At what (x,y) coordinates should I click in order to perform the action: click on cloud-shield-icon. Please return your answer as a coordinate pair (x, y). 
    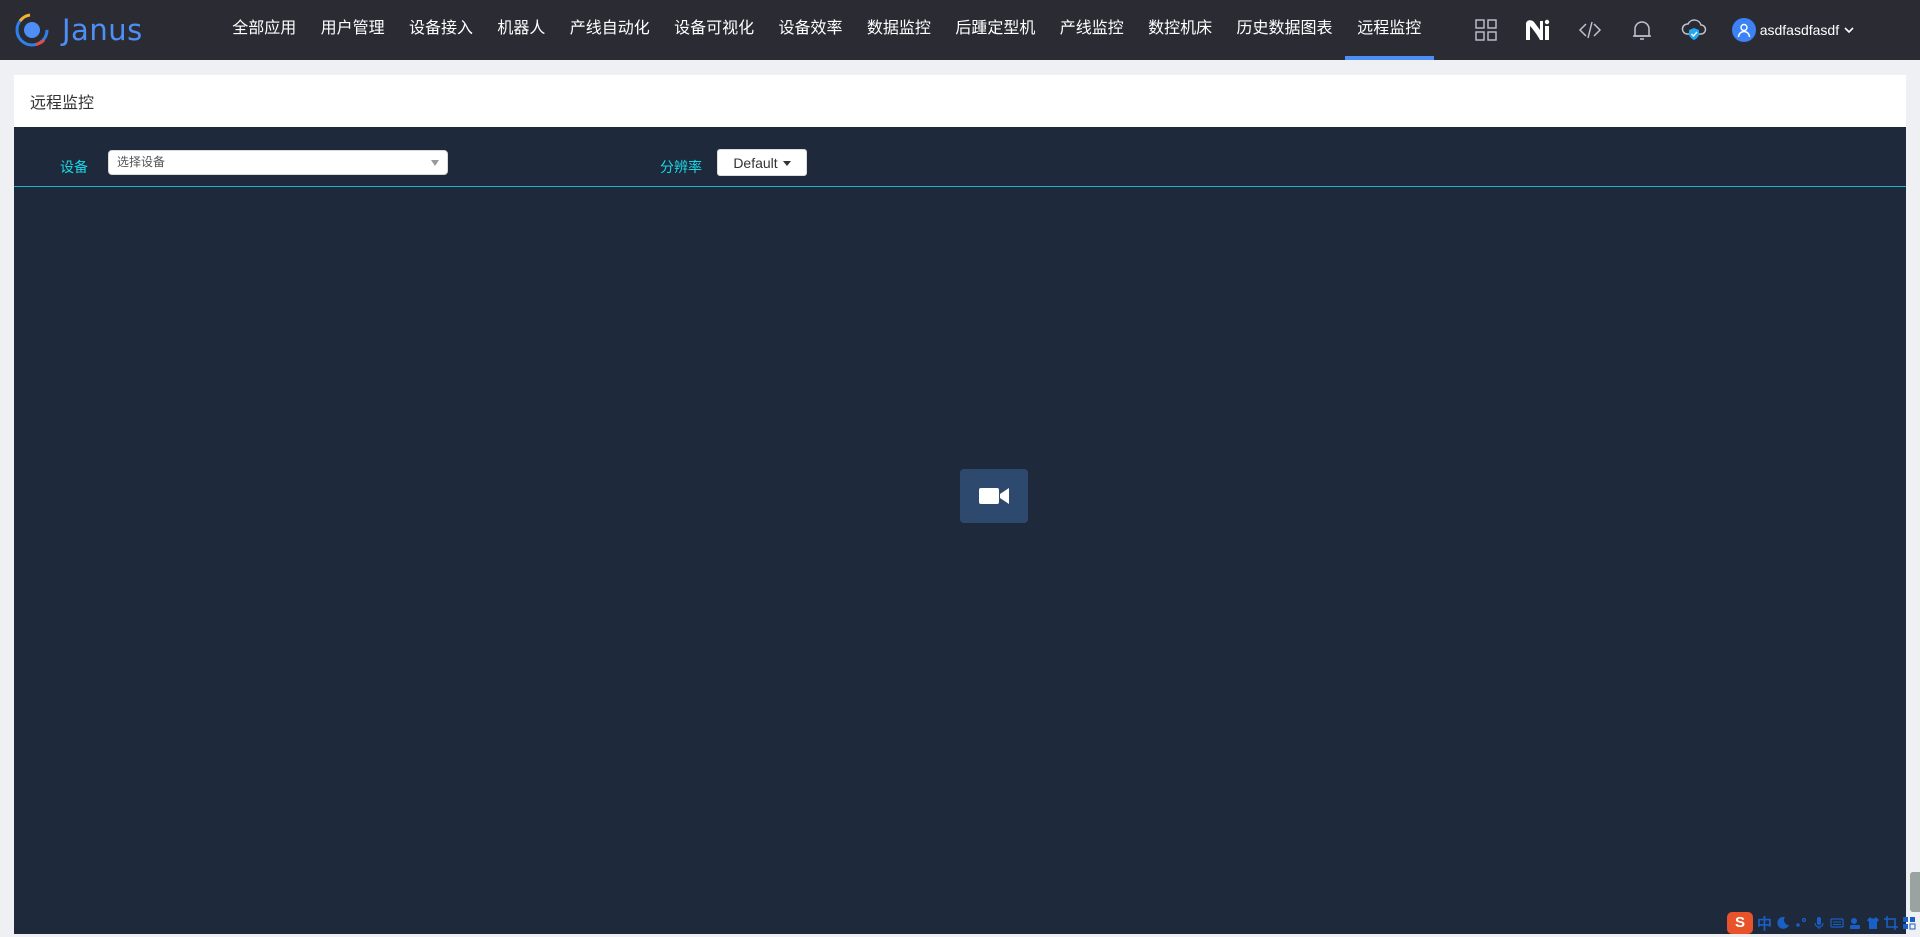
    Looking at the image, I should click on (1693, 29).